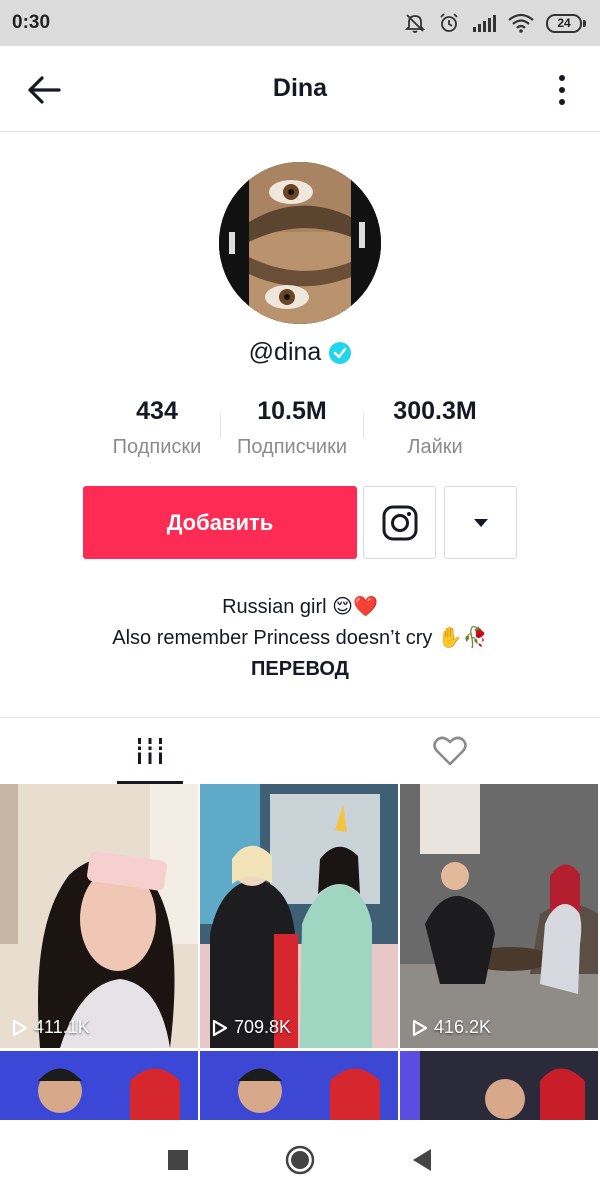 The width and height of the screenshot is (600, 1200). What do you see at coordinates (263, 1027) in the screenshot?
I see `view-count-text: 709.8K` at bounding box center [263, 1027].